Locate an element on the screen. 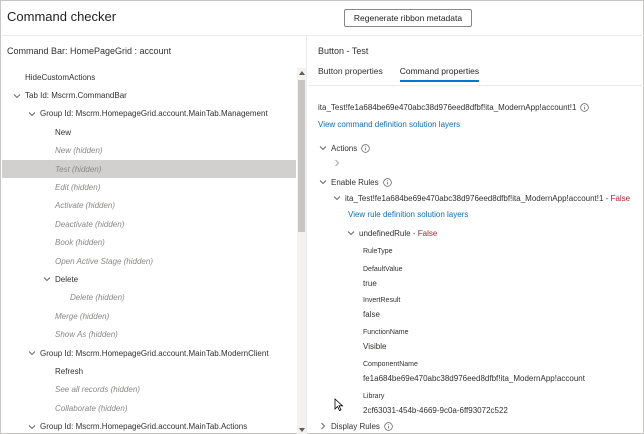  tree-item-label: Edit (hidden) is located at coordinates (78, 188).